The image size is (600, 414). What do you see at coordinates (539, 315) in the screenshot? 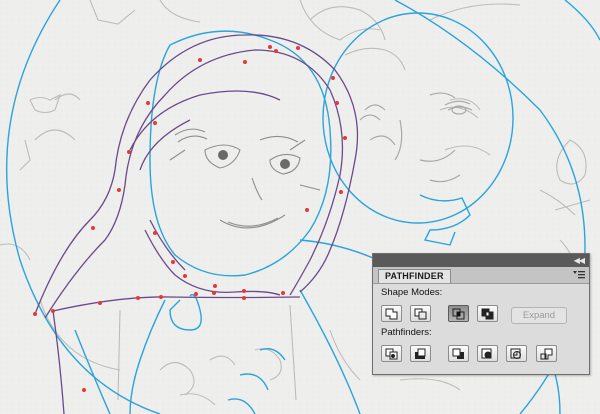
I see `expand-button: Expand` at bounding box center [539, 315].